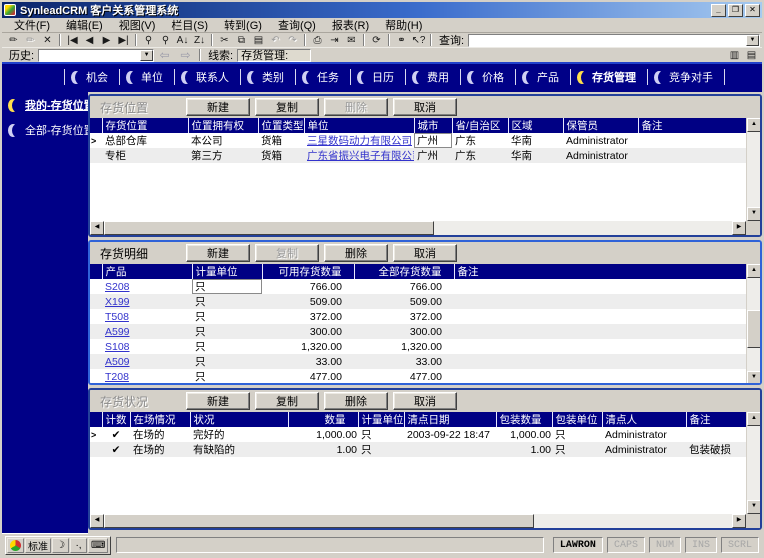  I want to click on menu-columns: 栏目(S), so click(189, 25).